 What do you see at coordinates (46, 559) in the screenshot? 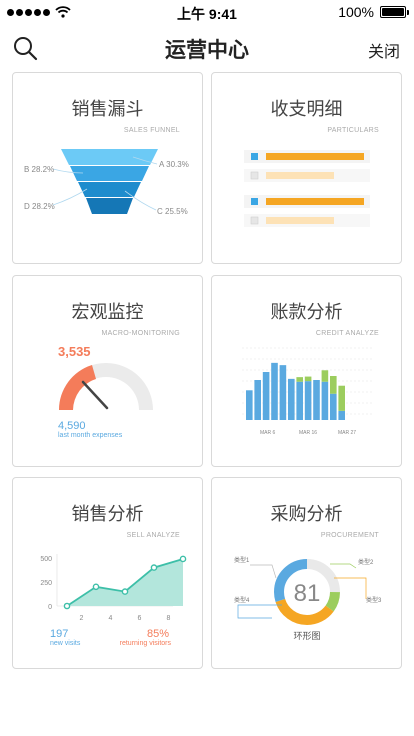
I see `y-tick-label: 500` at bounding box center [46, 559].